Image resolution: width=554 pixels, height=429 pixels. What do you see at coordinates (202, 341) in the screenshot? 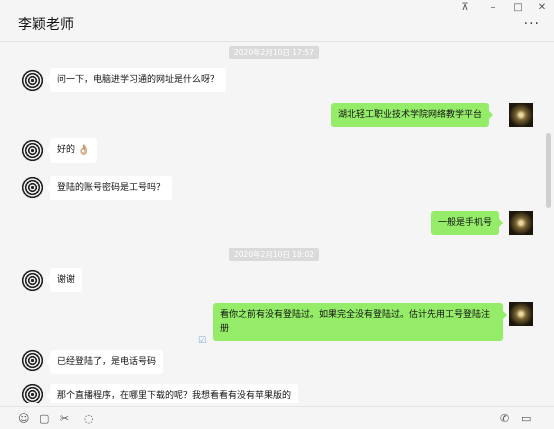
I see `read-receipt-icon: ☑` at bounding box center [202, 341].